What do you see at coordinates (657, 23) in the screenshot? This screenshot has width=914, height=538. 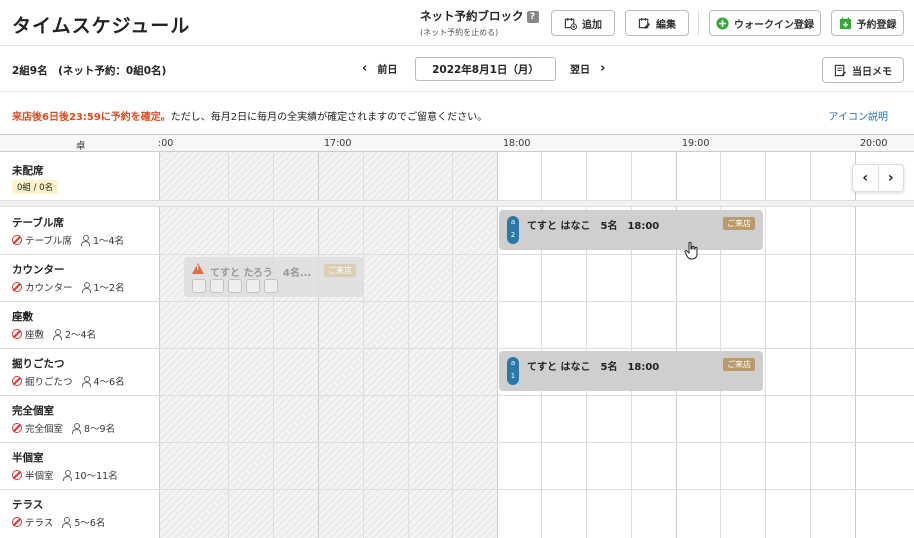 I see `edit-button: 編集` at bounding box center [657, 23].